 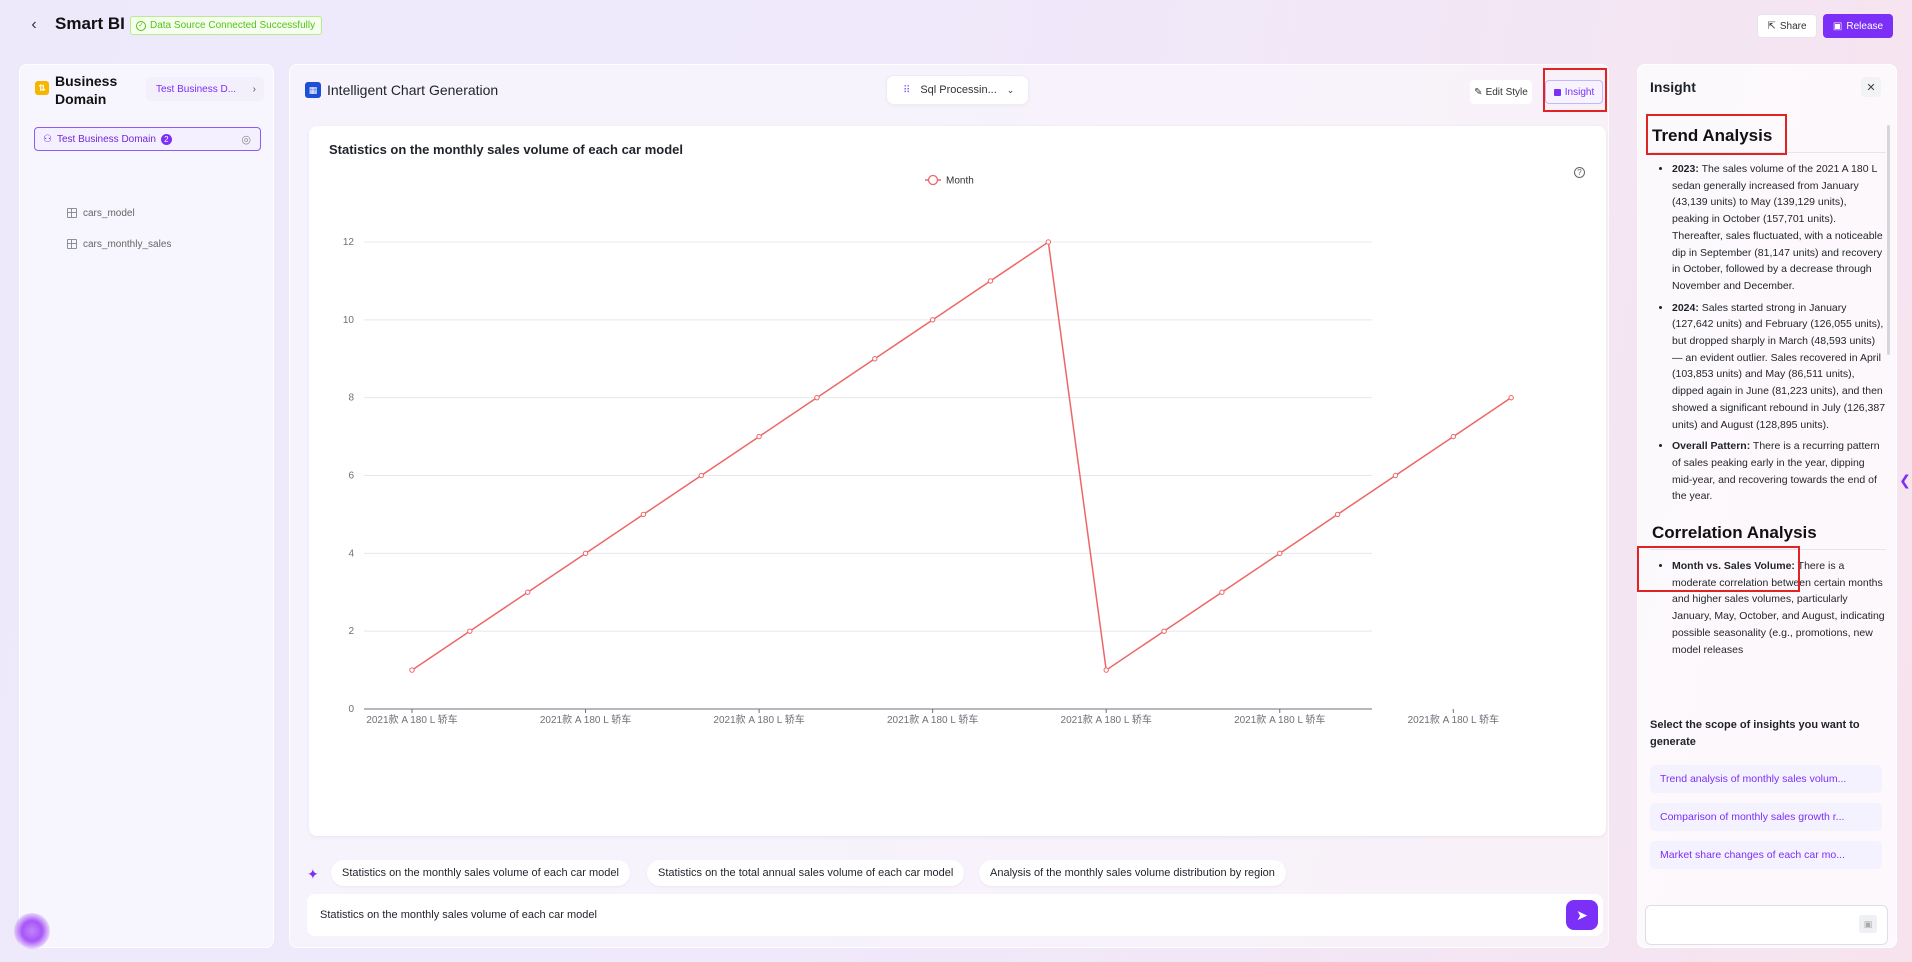 I want to click on connection-status-badge: ✓ Data Source Connected Successfully, so click(x=226, y=25).